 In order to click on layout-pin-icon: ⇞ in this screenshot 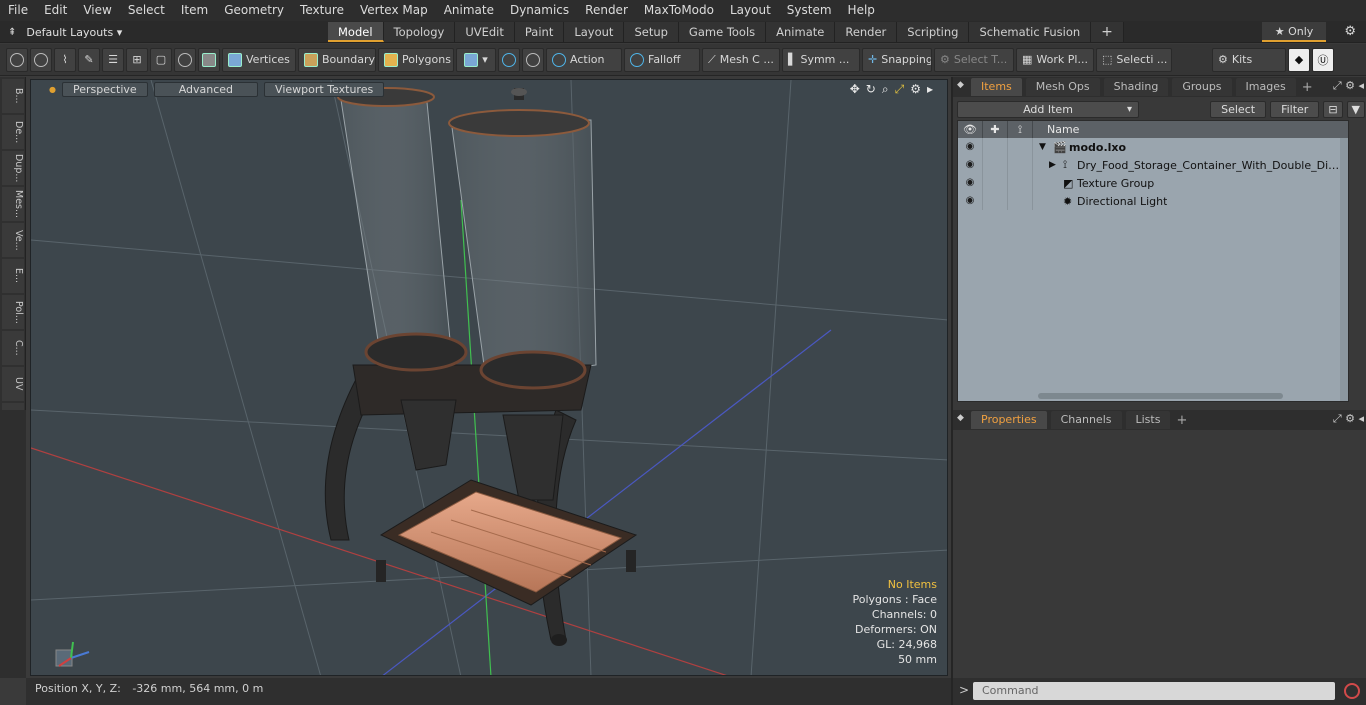, I will do `click(12, 32)`.